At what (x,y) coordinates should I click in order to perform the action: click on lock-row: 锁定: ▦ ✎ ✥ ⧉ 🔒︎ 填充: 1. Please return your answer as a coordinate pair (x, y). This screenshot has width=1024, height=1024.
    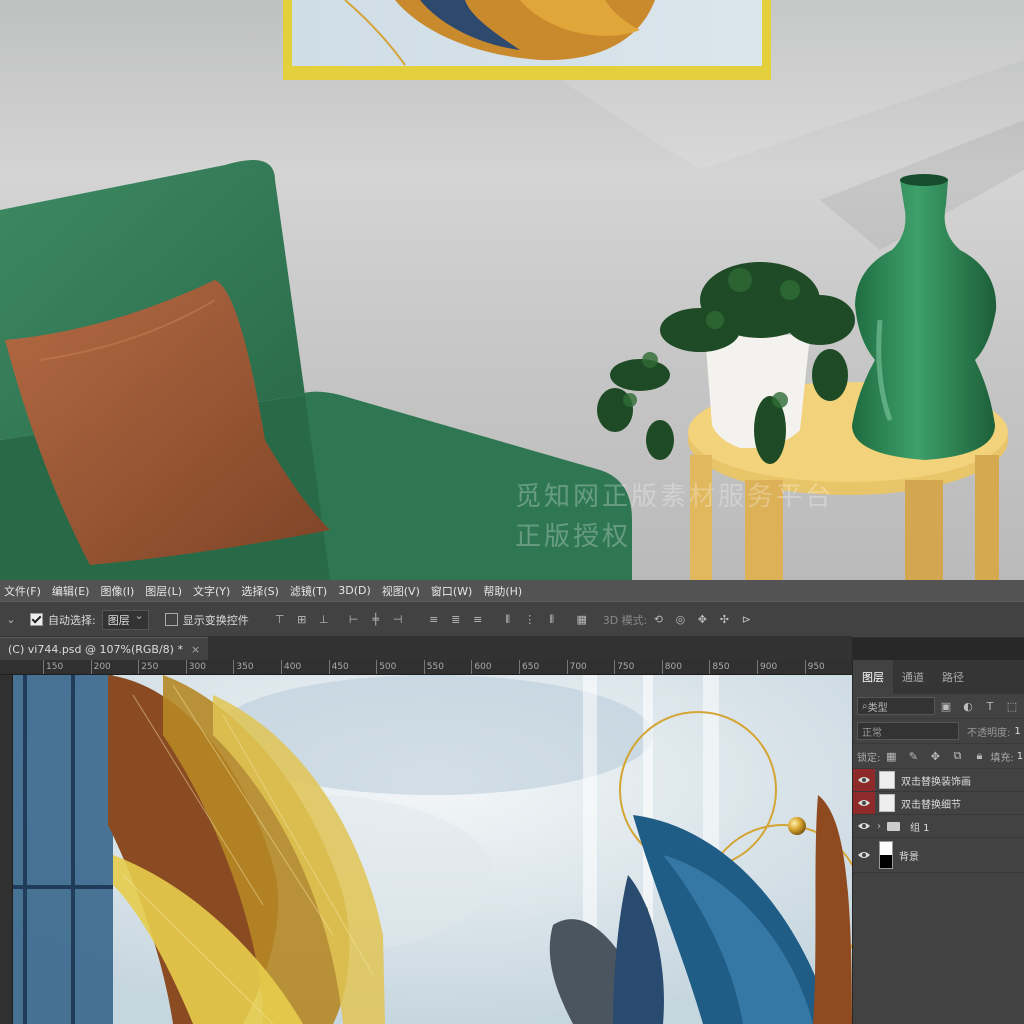
    Looking at the image, I should click on (938, 756).